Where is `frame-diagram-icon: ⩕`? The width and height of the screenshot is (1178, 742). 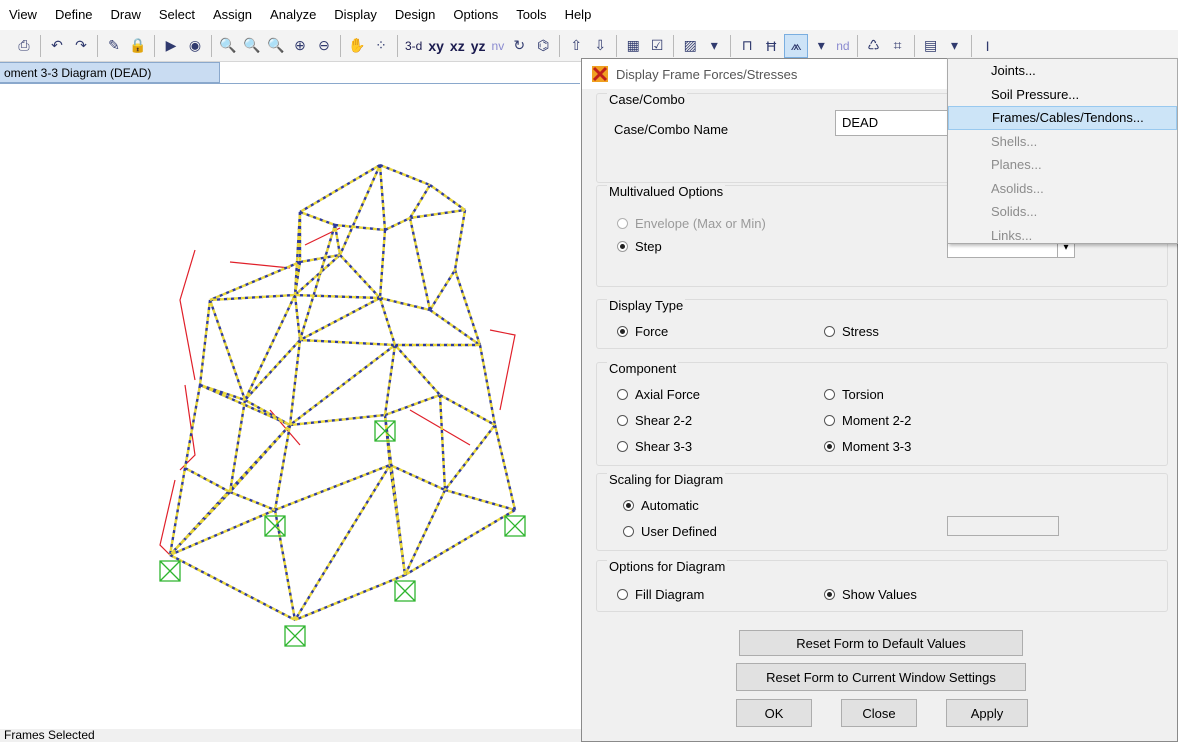
frame-diagram-icon: ⩕ is located at coordinates (796, 45).